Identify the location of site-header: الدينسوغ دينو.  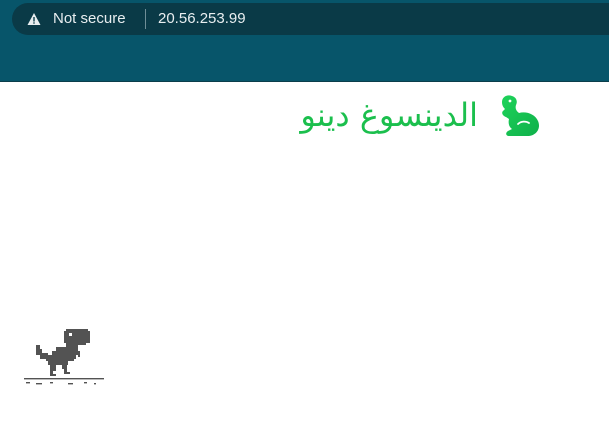
(400, 115).